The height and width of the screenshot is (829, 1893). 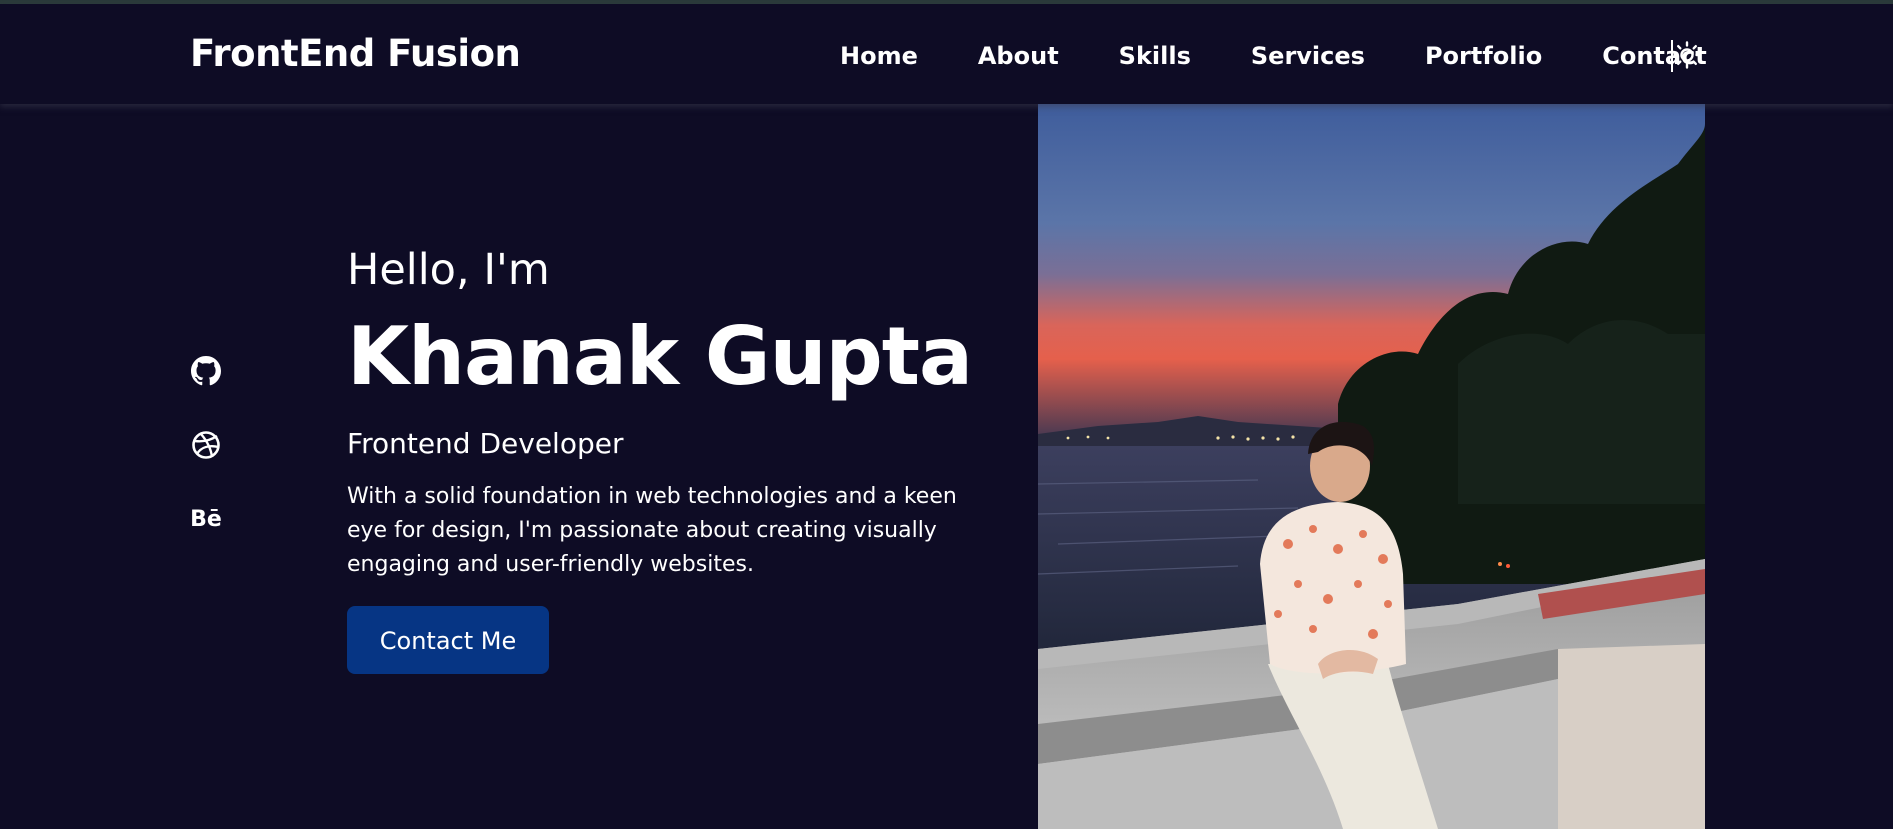 What do you see at coordinates (485, 443) in the screenshot?
I see `hero-role: Frontend Developer` at bounding box center [485, 443].